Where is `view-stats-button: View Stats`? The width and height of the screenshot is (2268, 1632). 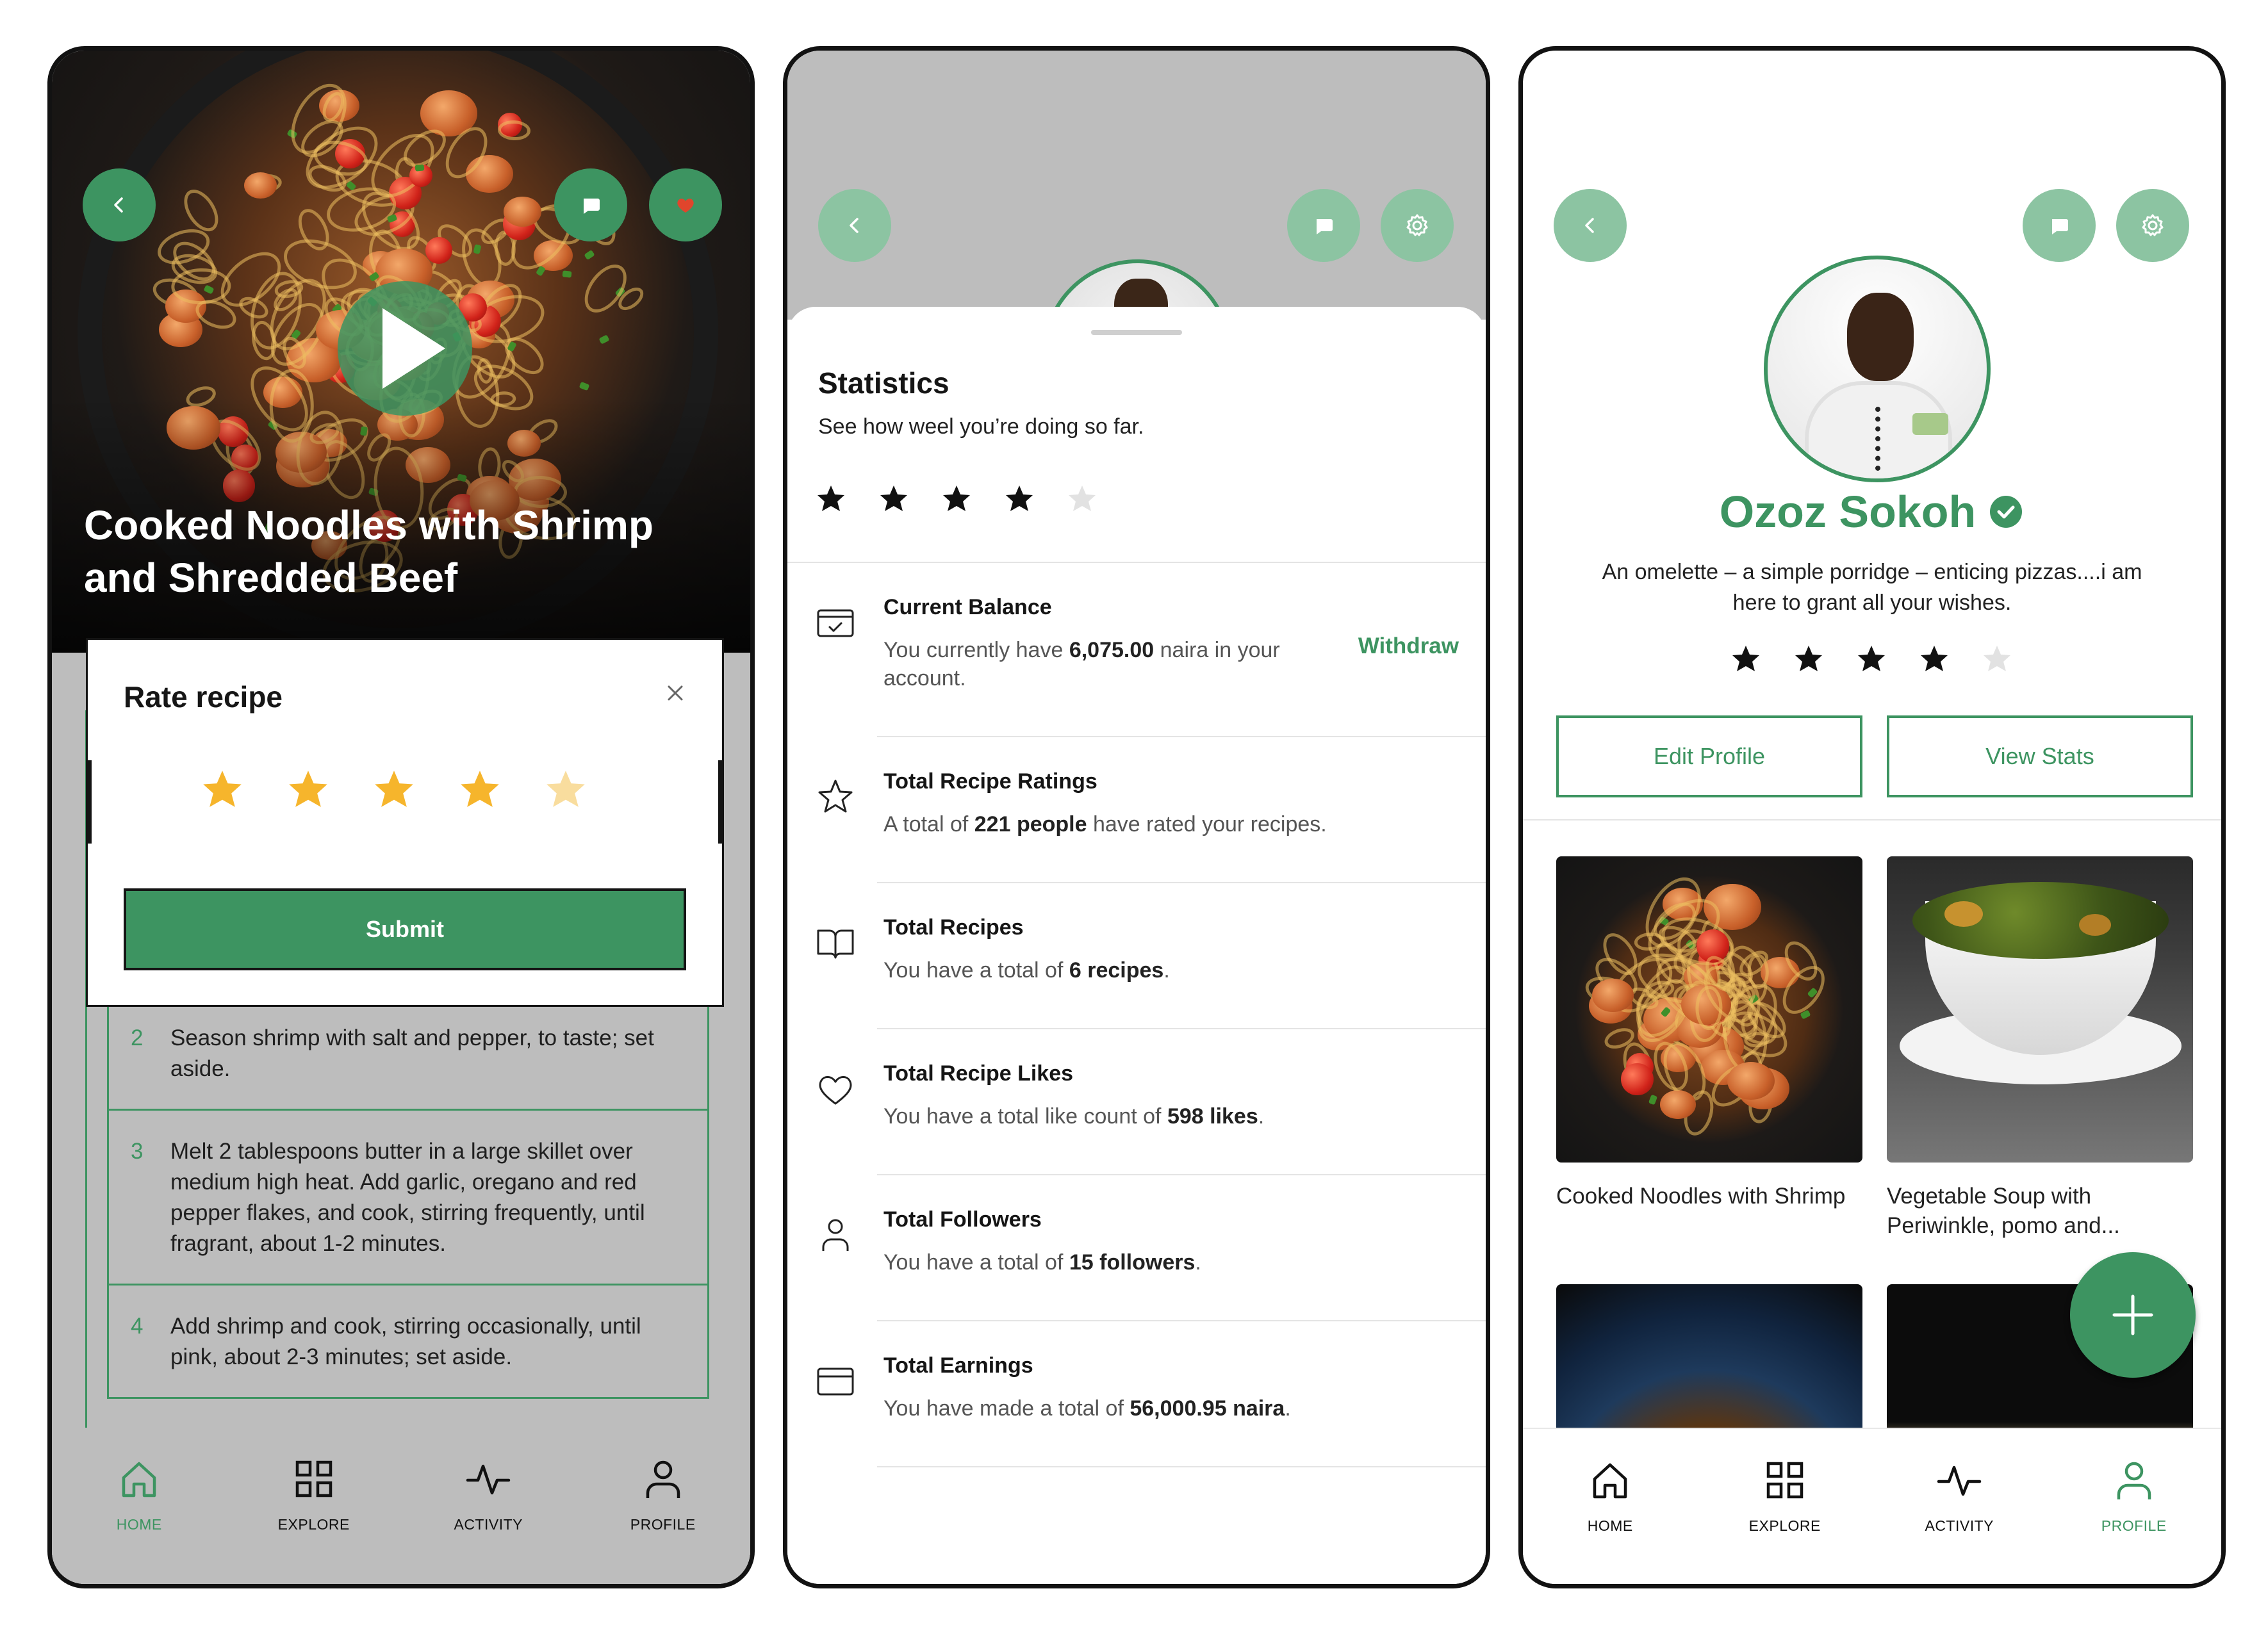 view-stats-button: View Stats is located at coordinates (2040, 756).